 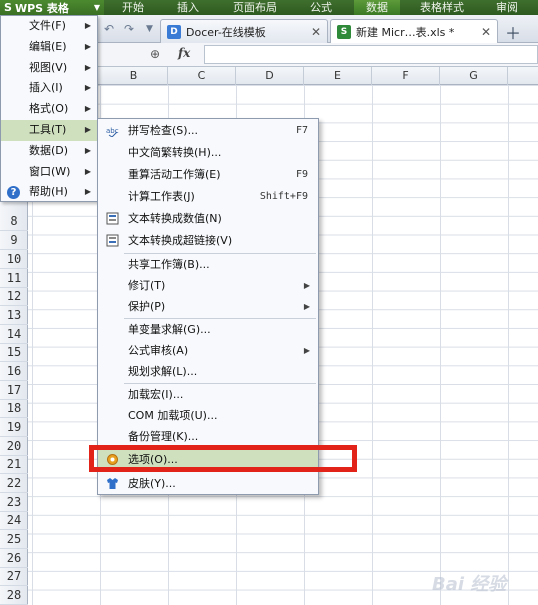 I want to click on row-header-cell: 10, so click(x=14, y=259).